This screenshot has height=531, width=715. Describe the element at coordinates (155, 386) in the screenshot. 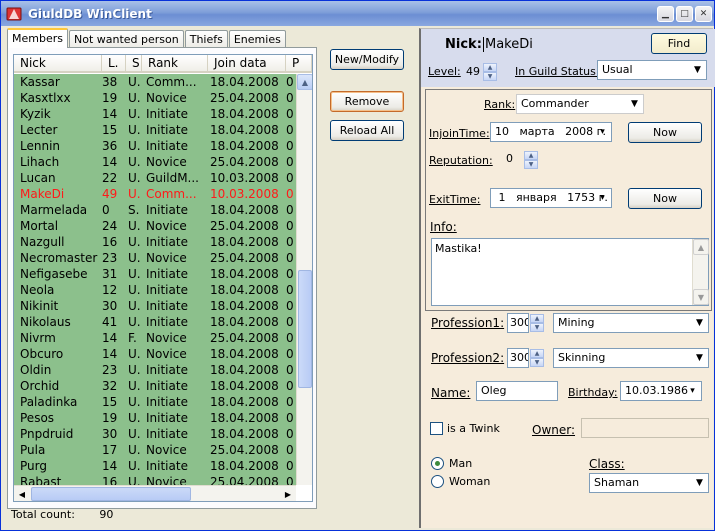

I see `table-row: Orchid 32 U. Initiate 18.04.2008 0` at that location.